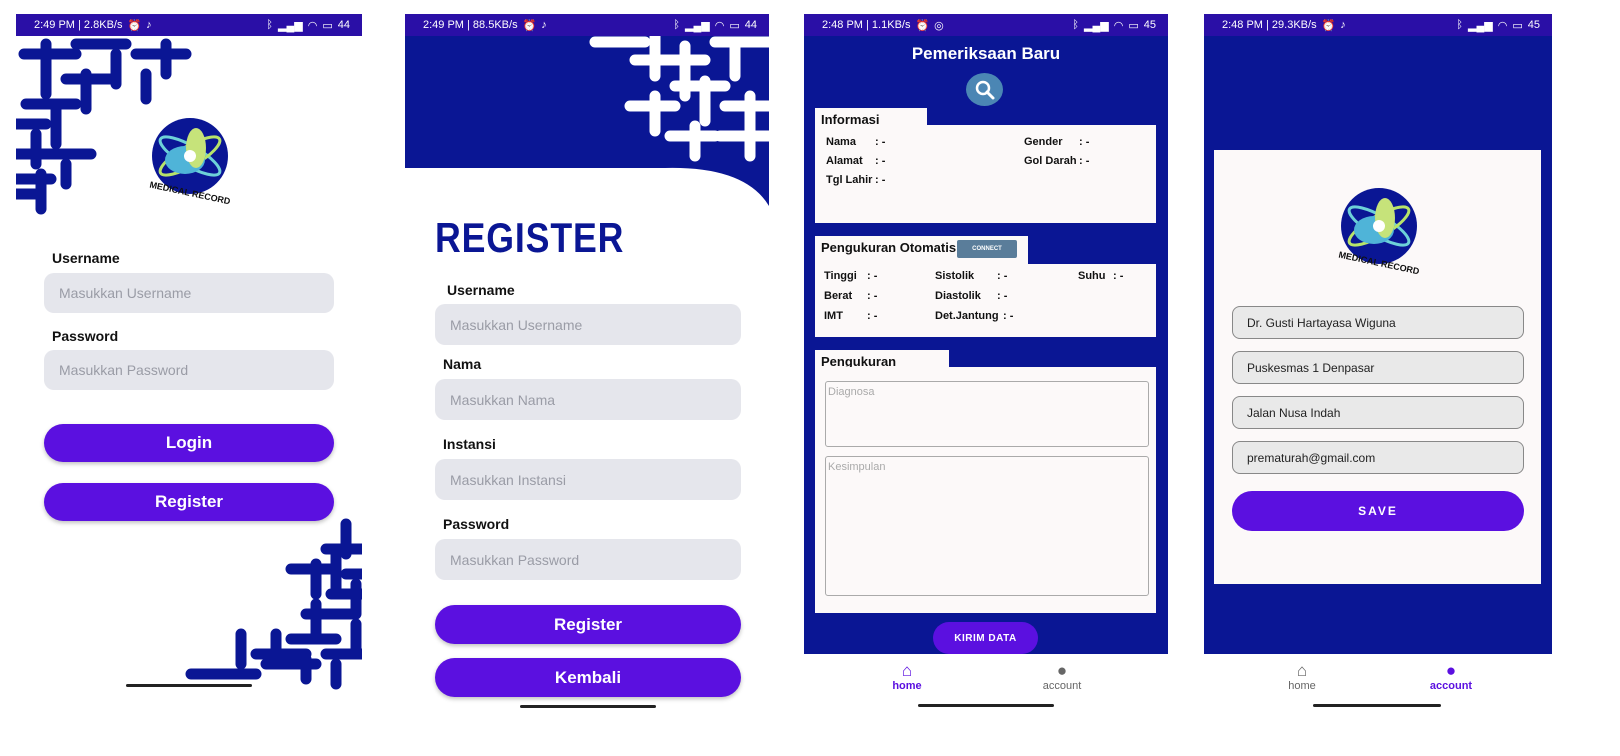 The width and height of the screenshot is (1620, 756). What do you see at coordinates (189, 443) in the screenshot?
I see `login-button: Login` at bounding box center [189, 443].